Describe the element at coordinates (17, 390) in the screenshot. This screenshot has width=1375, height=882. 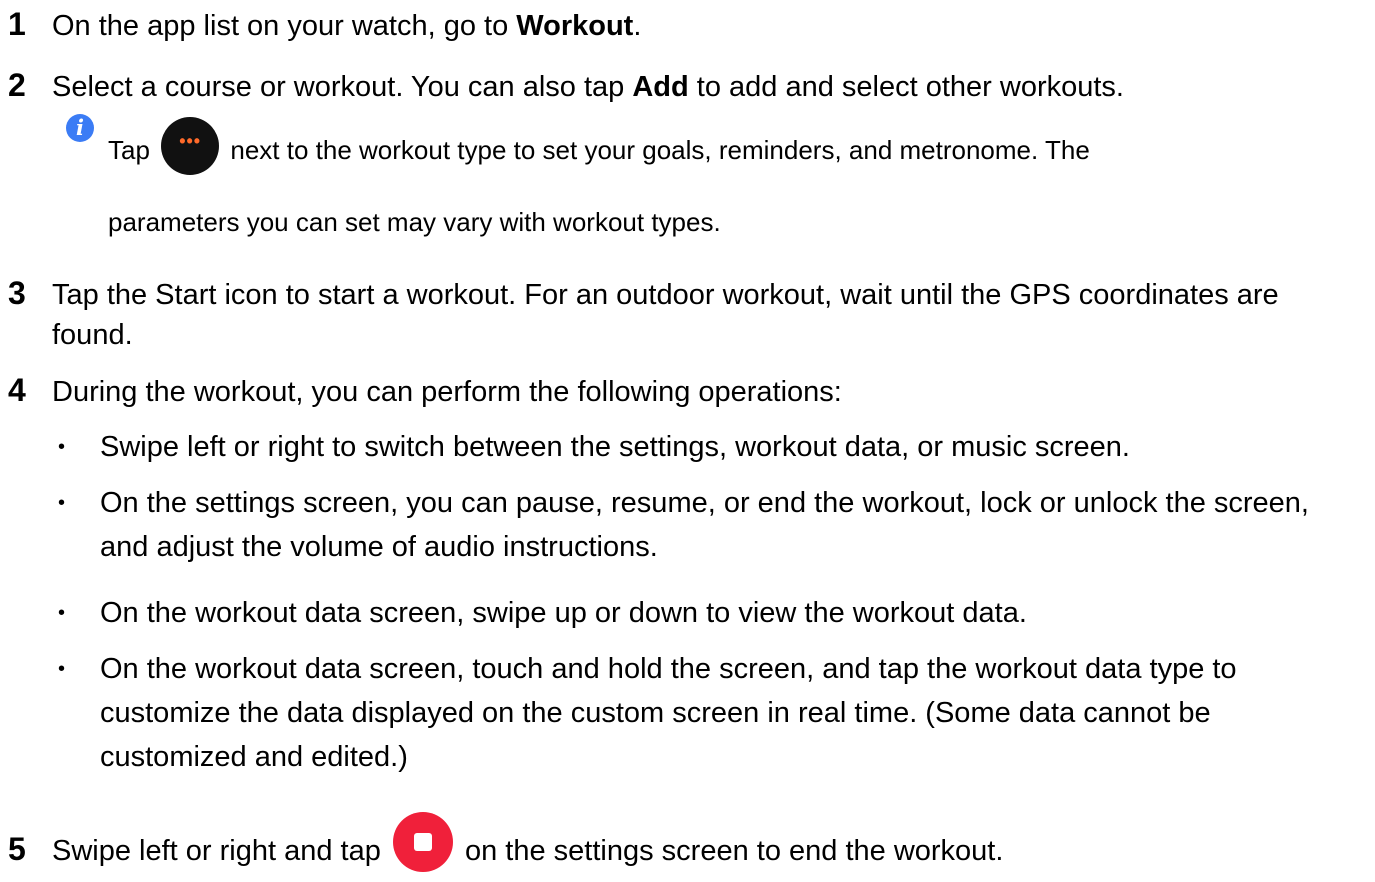
I see `step-number: 4` at that location.